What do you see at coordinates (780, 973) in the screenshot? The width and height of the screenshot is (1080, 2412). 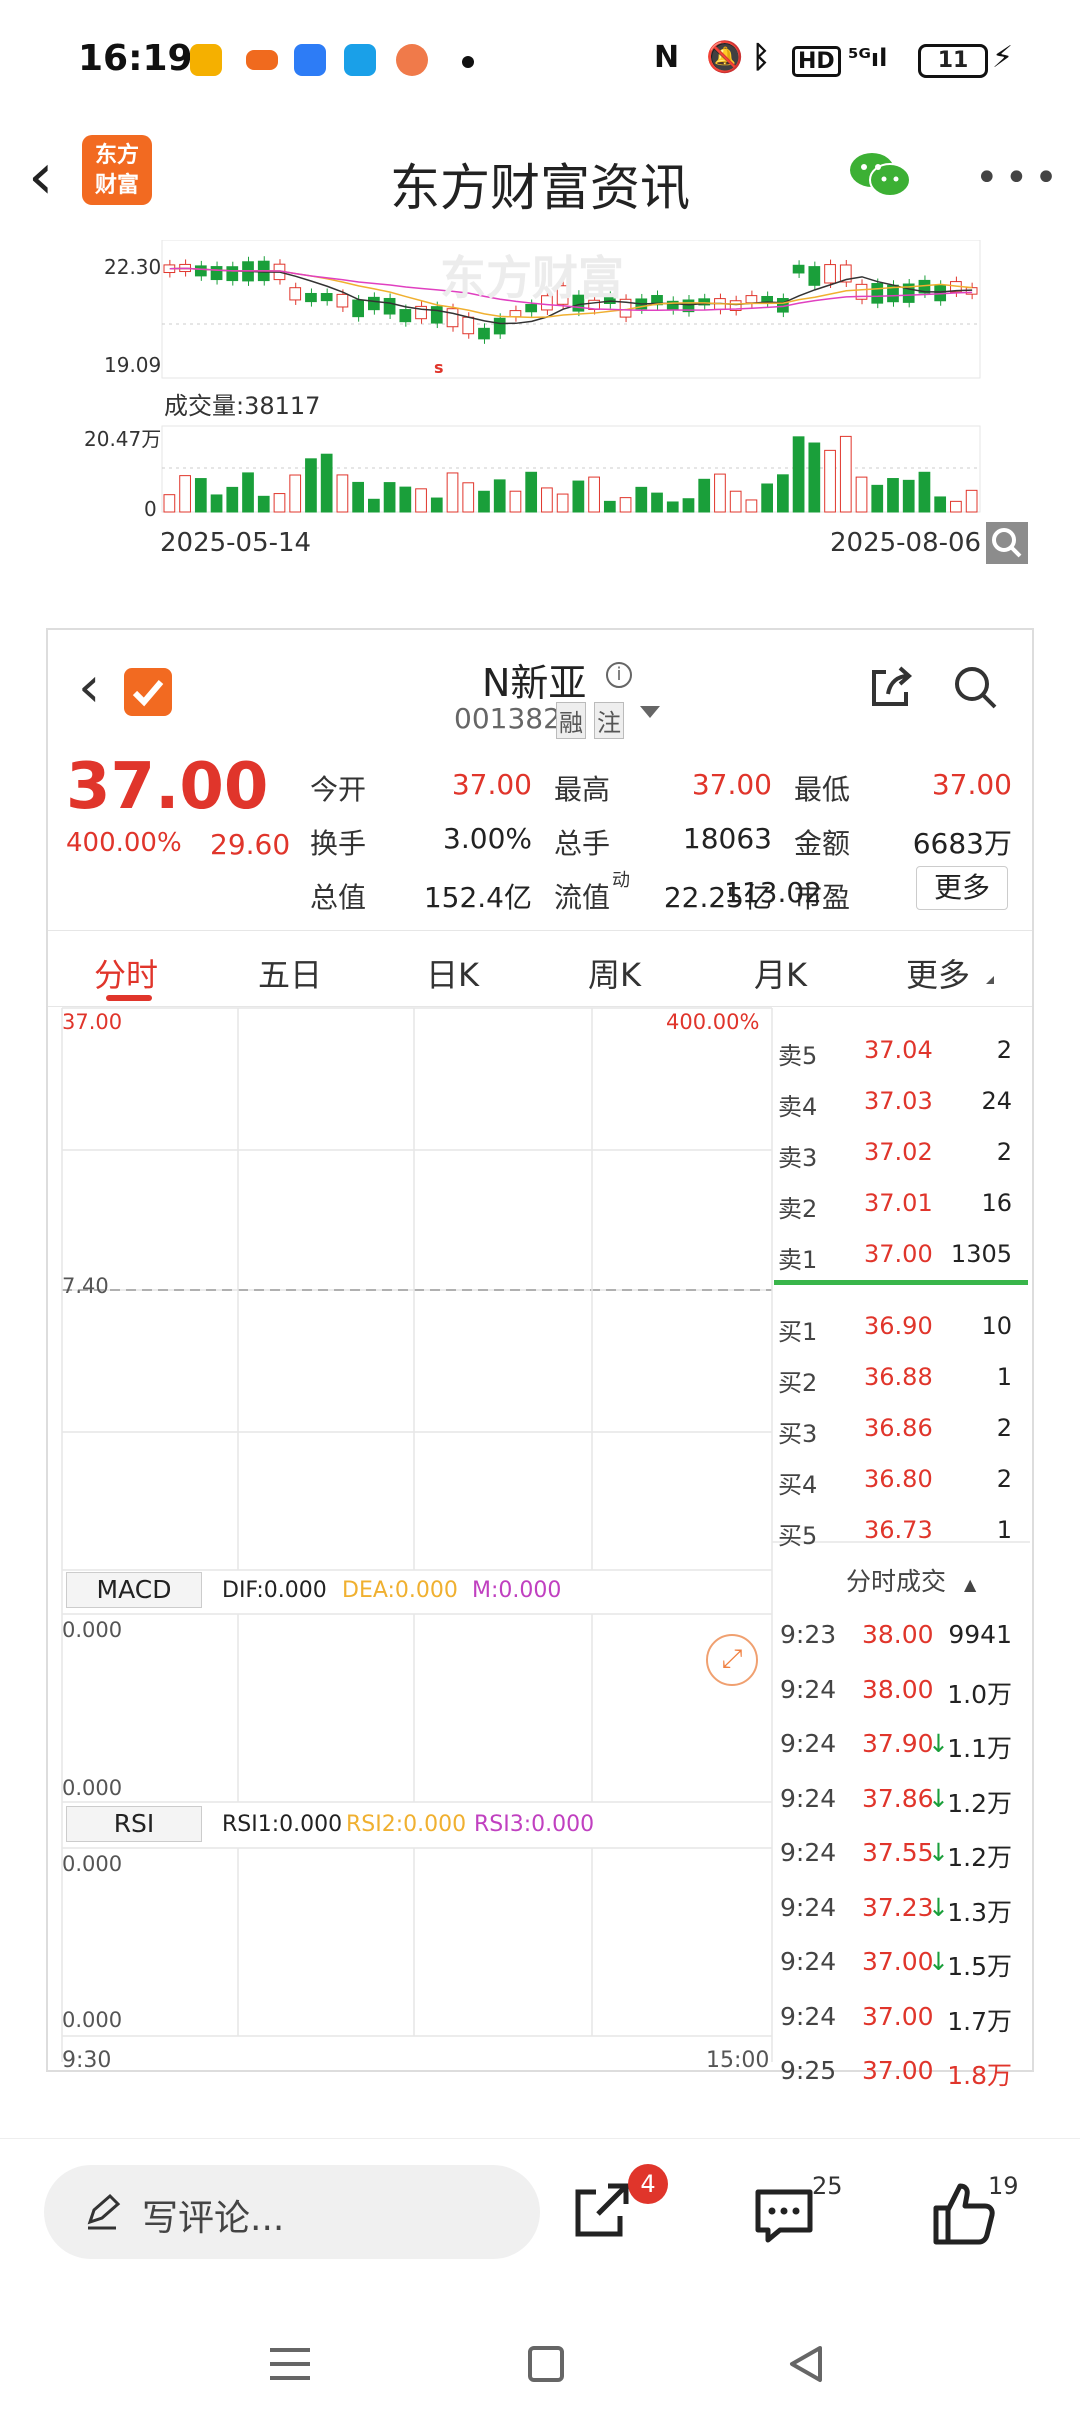 I see `tab-4: 月K` at bounding box center [780, 973].